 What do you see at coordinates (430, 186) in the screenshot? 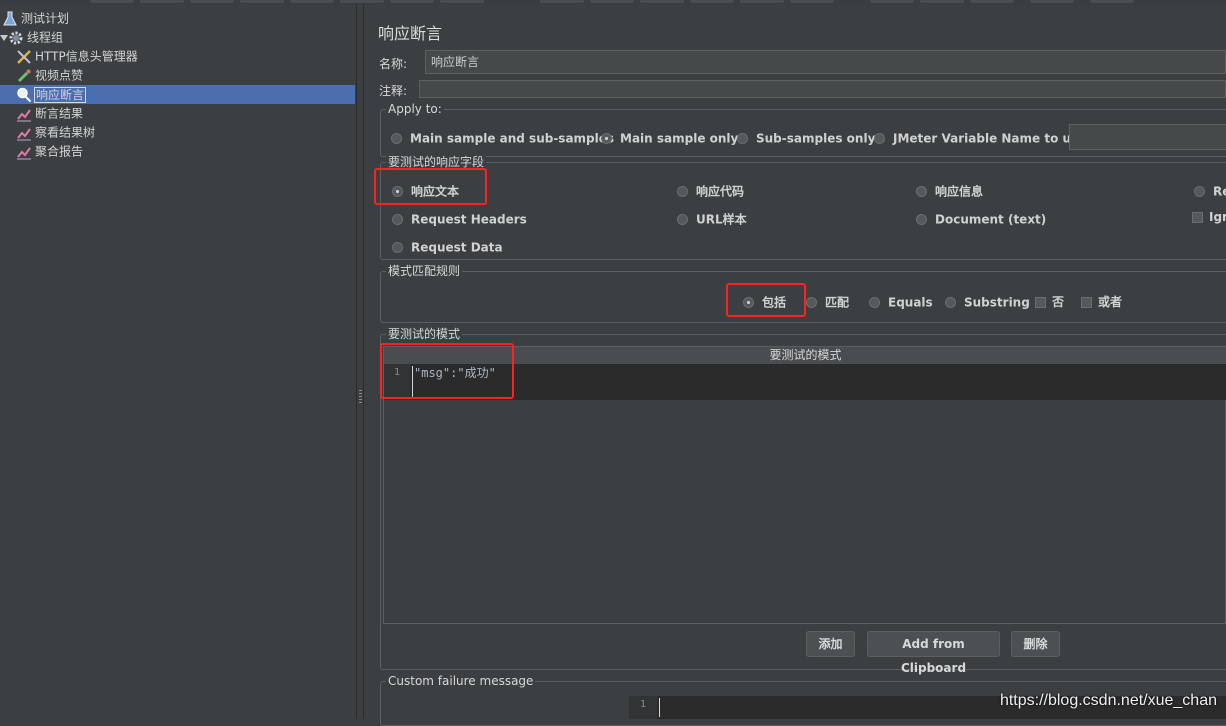
I see `highlight-response-text` at bounding box center [430, 186].